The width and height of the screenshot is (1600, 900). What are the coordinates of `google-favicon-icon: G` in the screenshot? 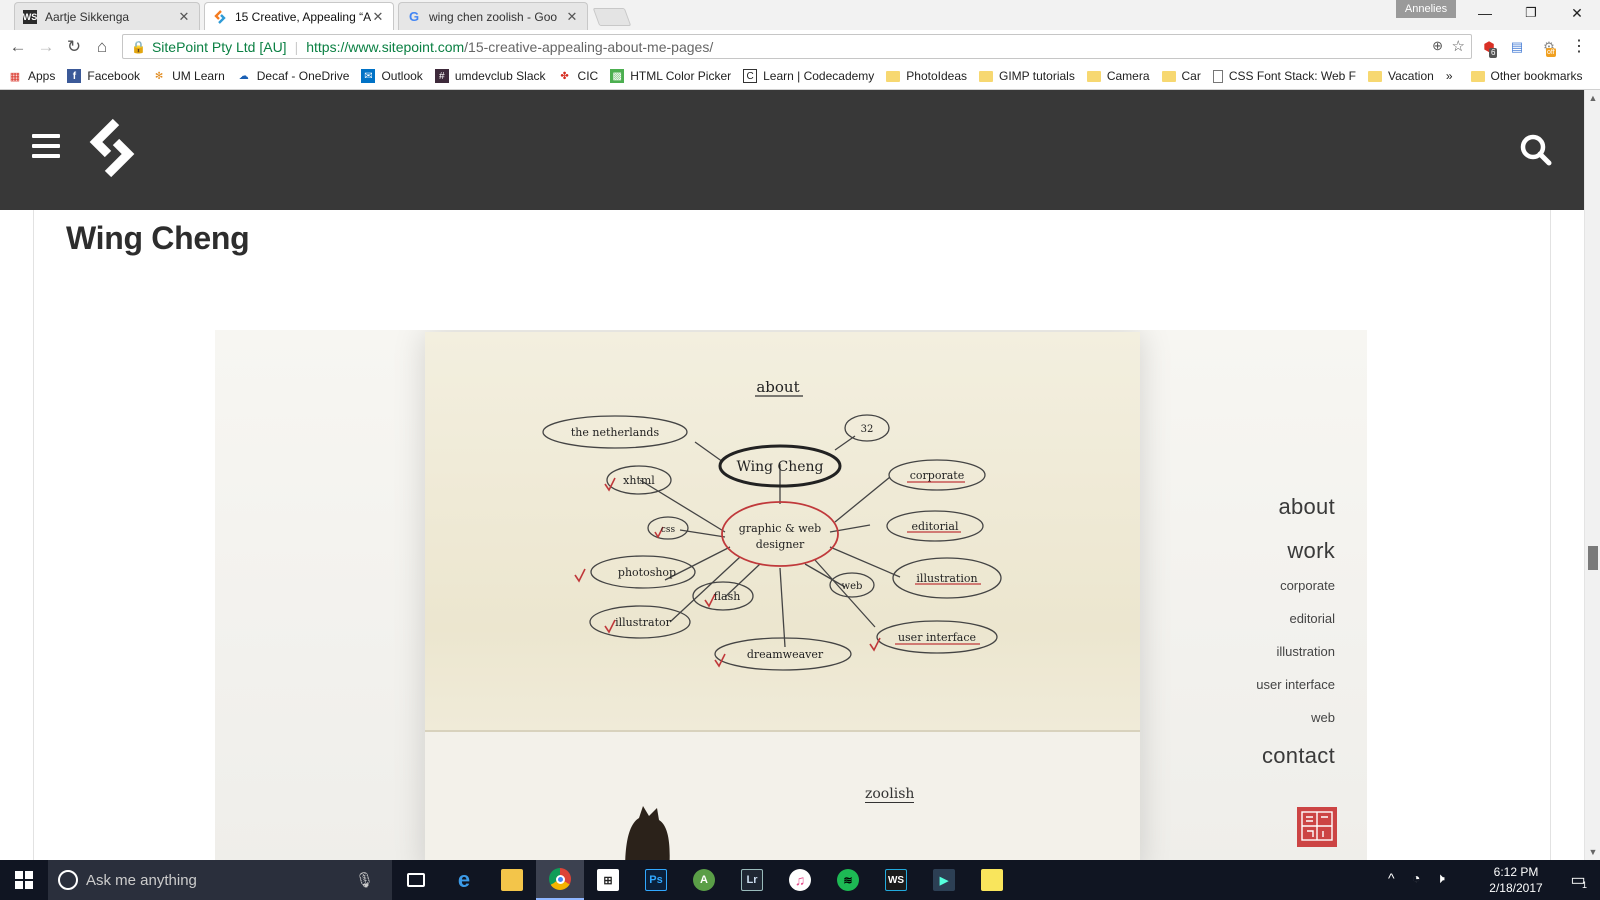 It's located at (414, 16).